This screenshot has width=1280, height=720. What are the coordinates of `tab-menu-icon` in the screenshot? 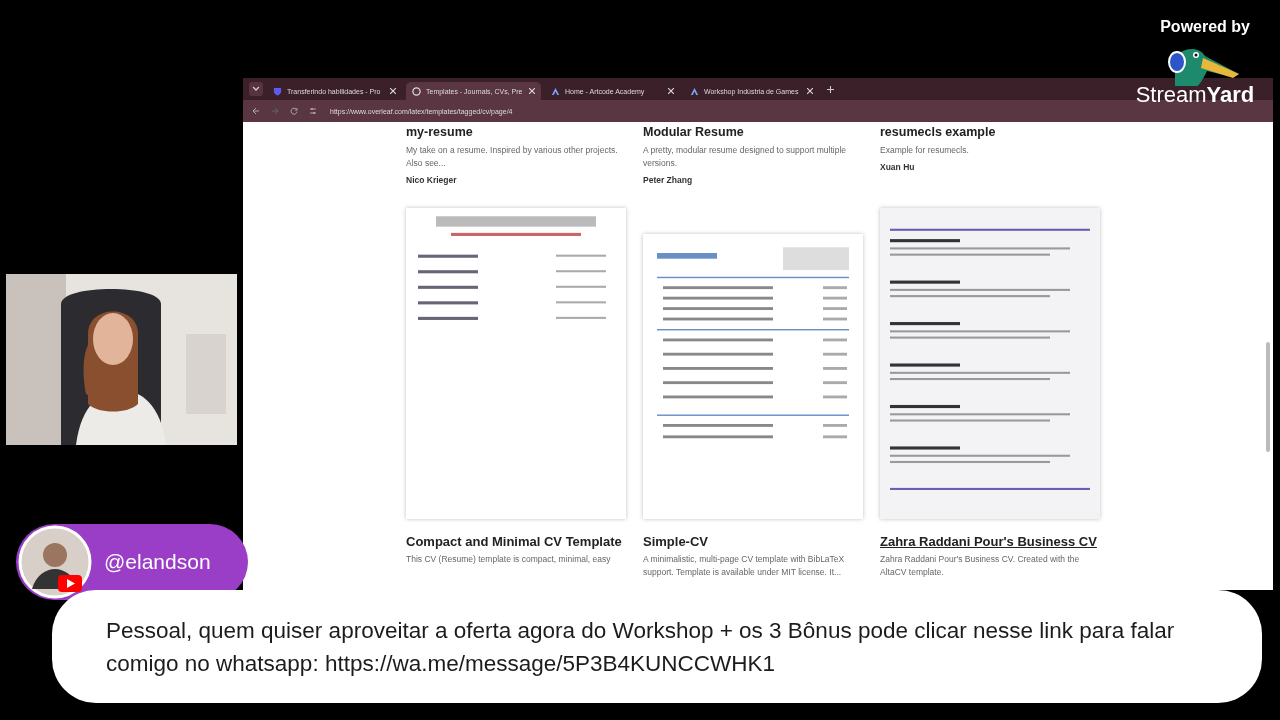 It's located at (256, 89).